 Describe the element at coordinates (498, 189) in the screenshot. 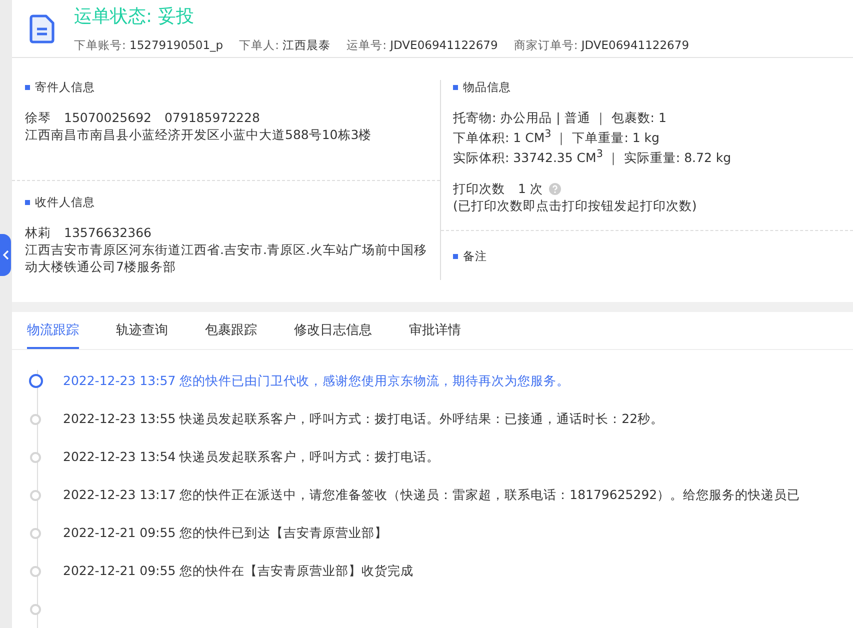

I see `print-count: 打印次数 1 次` at that location.